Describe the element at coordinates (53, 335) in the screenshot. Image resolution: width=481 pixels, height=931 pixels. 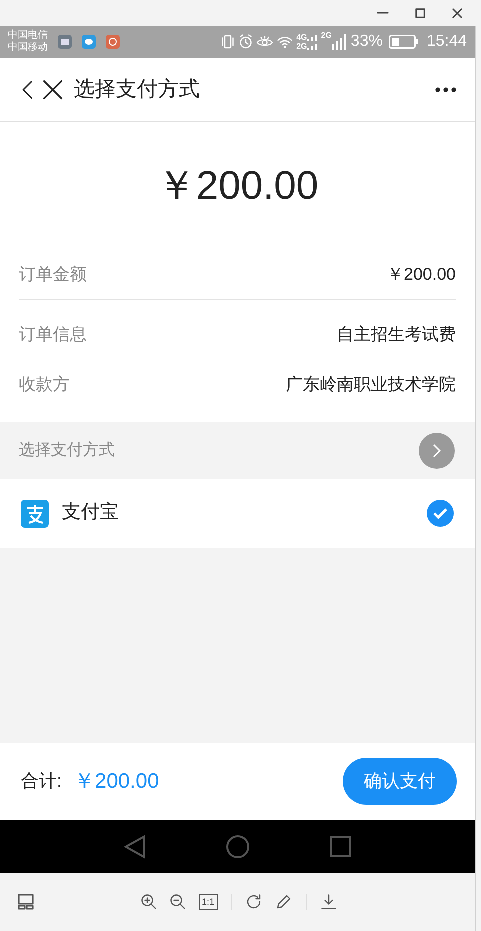
I see `row-label: 订单信息` at that location.